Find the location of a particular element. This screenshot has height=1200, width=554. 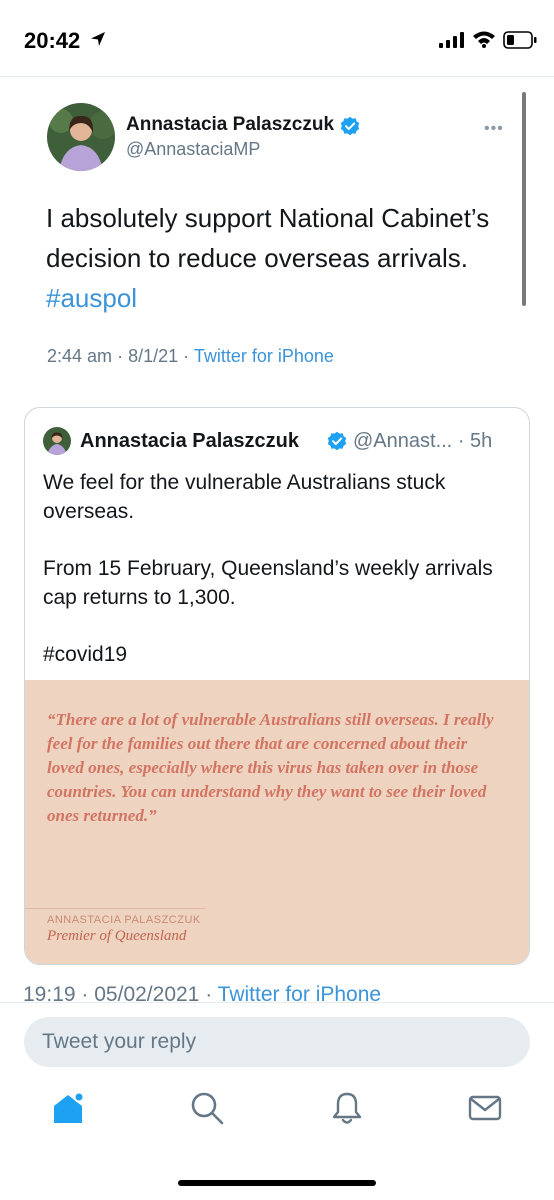

wifi-icon is located at coordinates (484, 39).